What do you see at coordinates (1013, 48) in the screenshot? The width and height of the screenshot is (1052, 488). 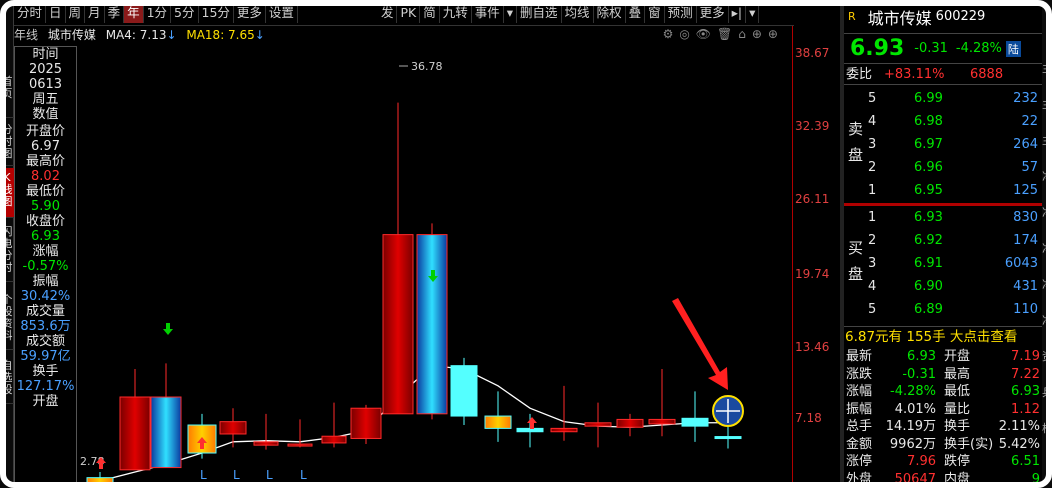 I see `connect-tag: 陆` at bounding box center [1013, 48].